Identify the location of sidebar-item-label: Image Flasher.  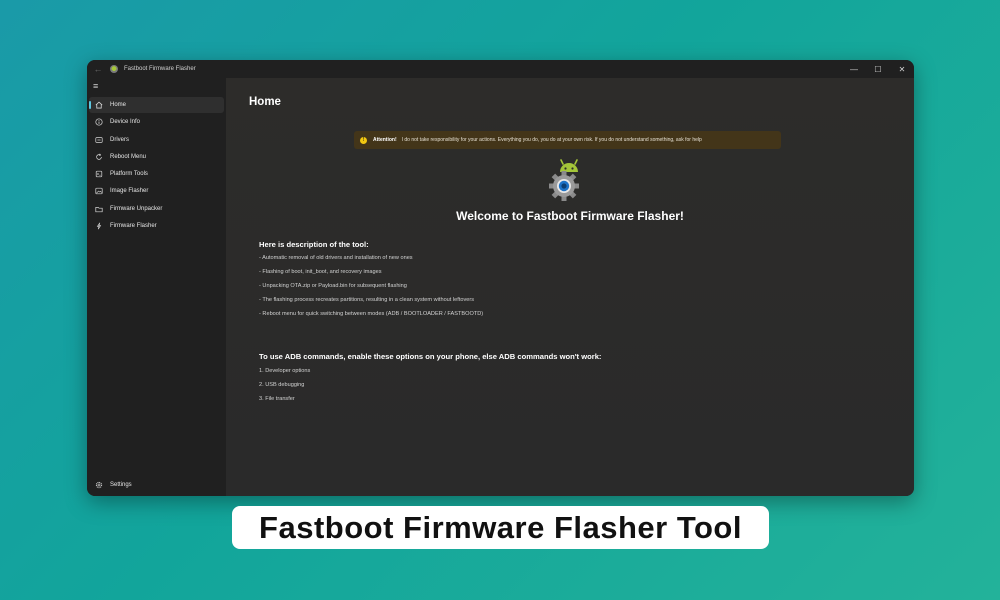
(129, 191).